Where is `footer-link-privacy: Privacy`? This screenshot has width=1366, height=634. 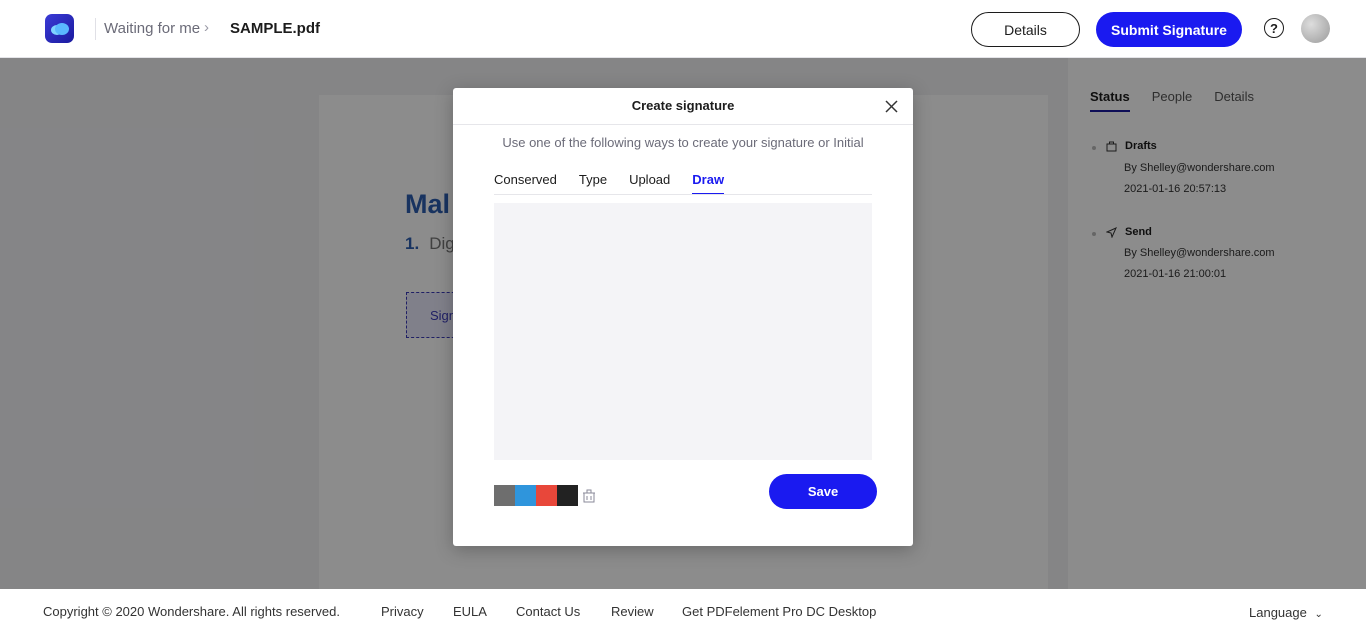
footer-link-privacy: Privacy is located at coordinates (402, 611).